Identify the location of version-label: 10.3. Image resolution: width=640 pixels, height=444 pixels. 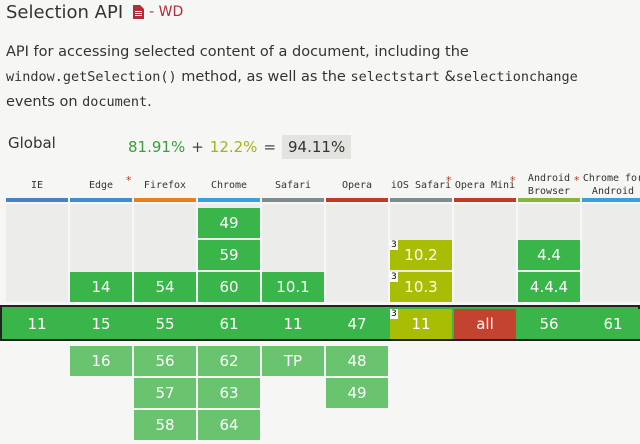
(421, 287).